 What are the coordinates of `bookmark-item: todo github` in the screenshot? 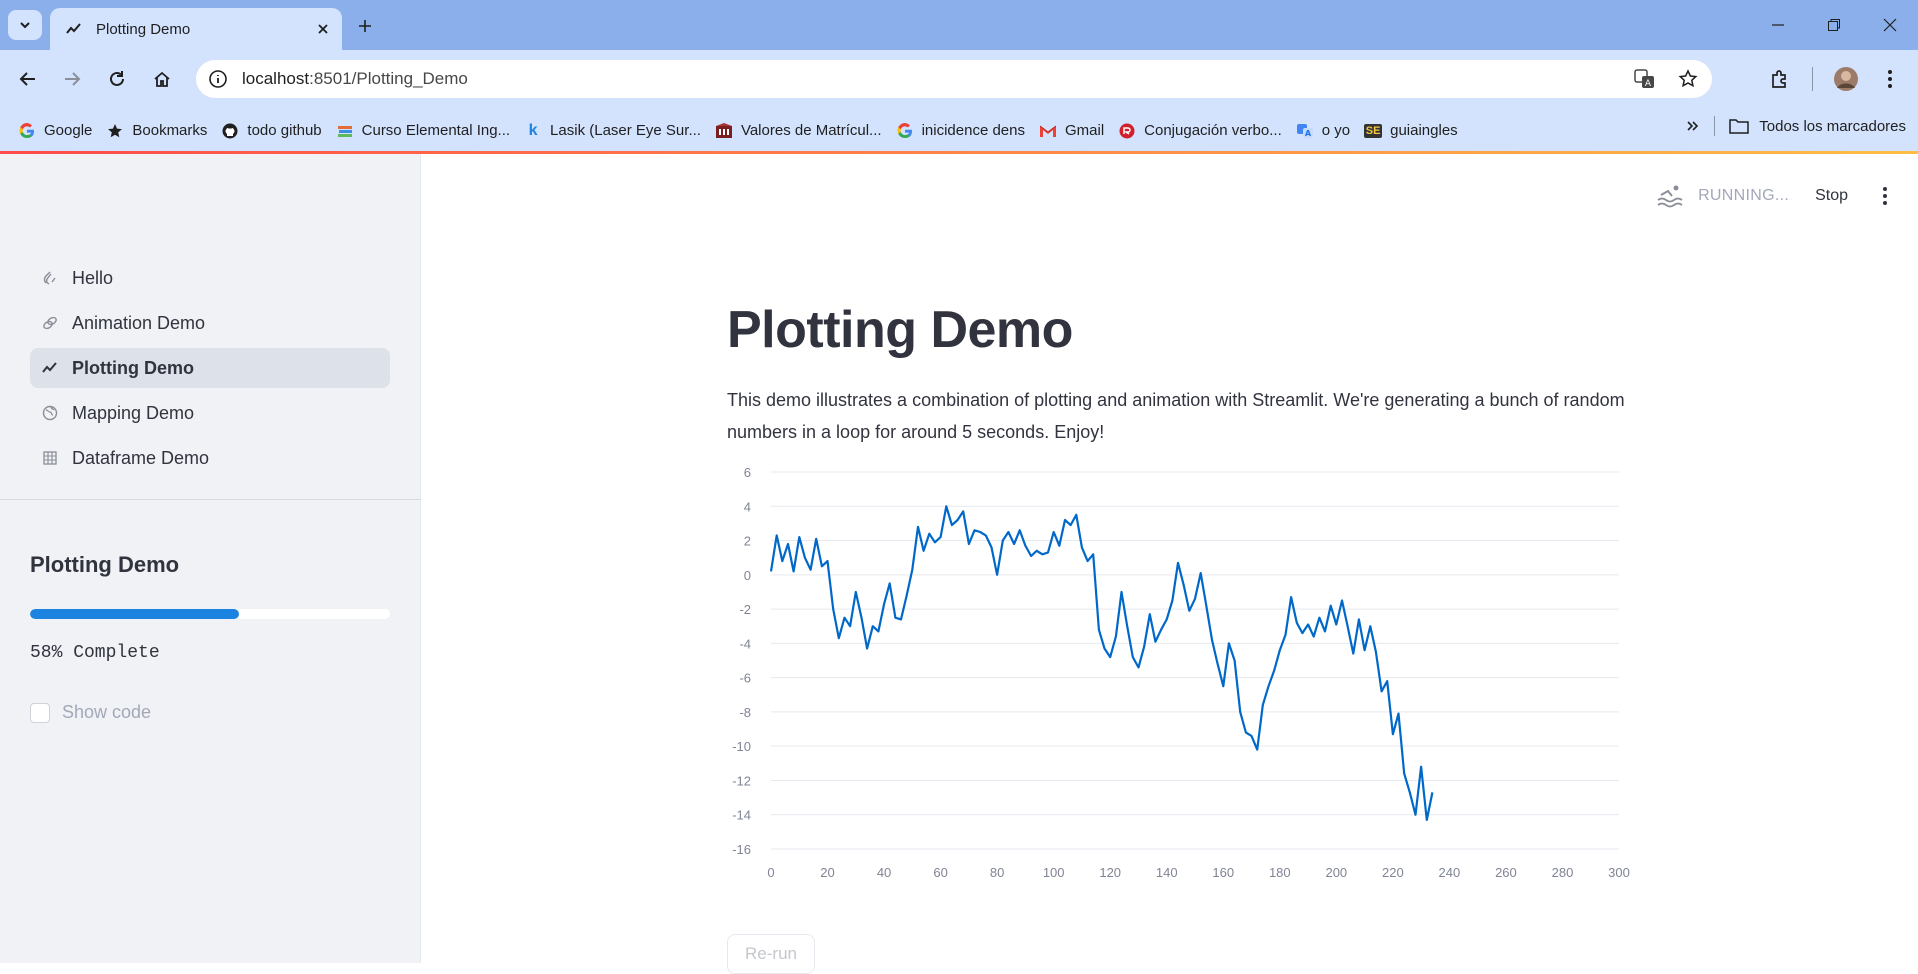 It's located at (274, 131).